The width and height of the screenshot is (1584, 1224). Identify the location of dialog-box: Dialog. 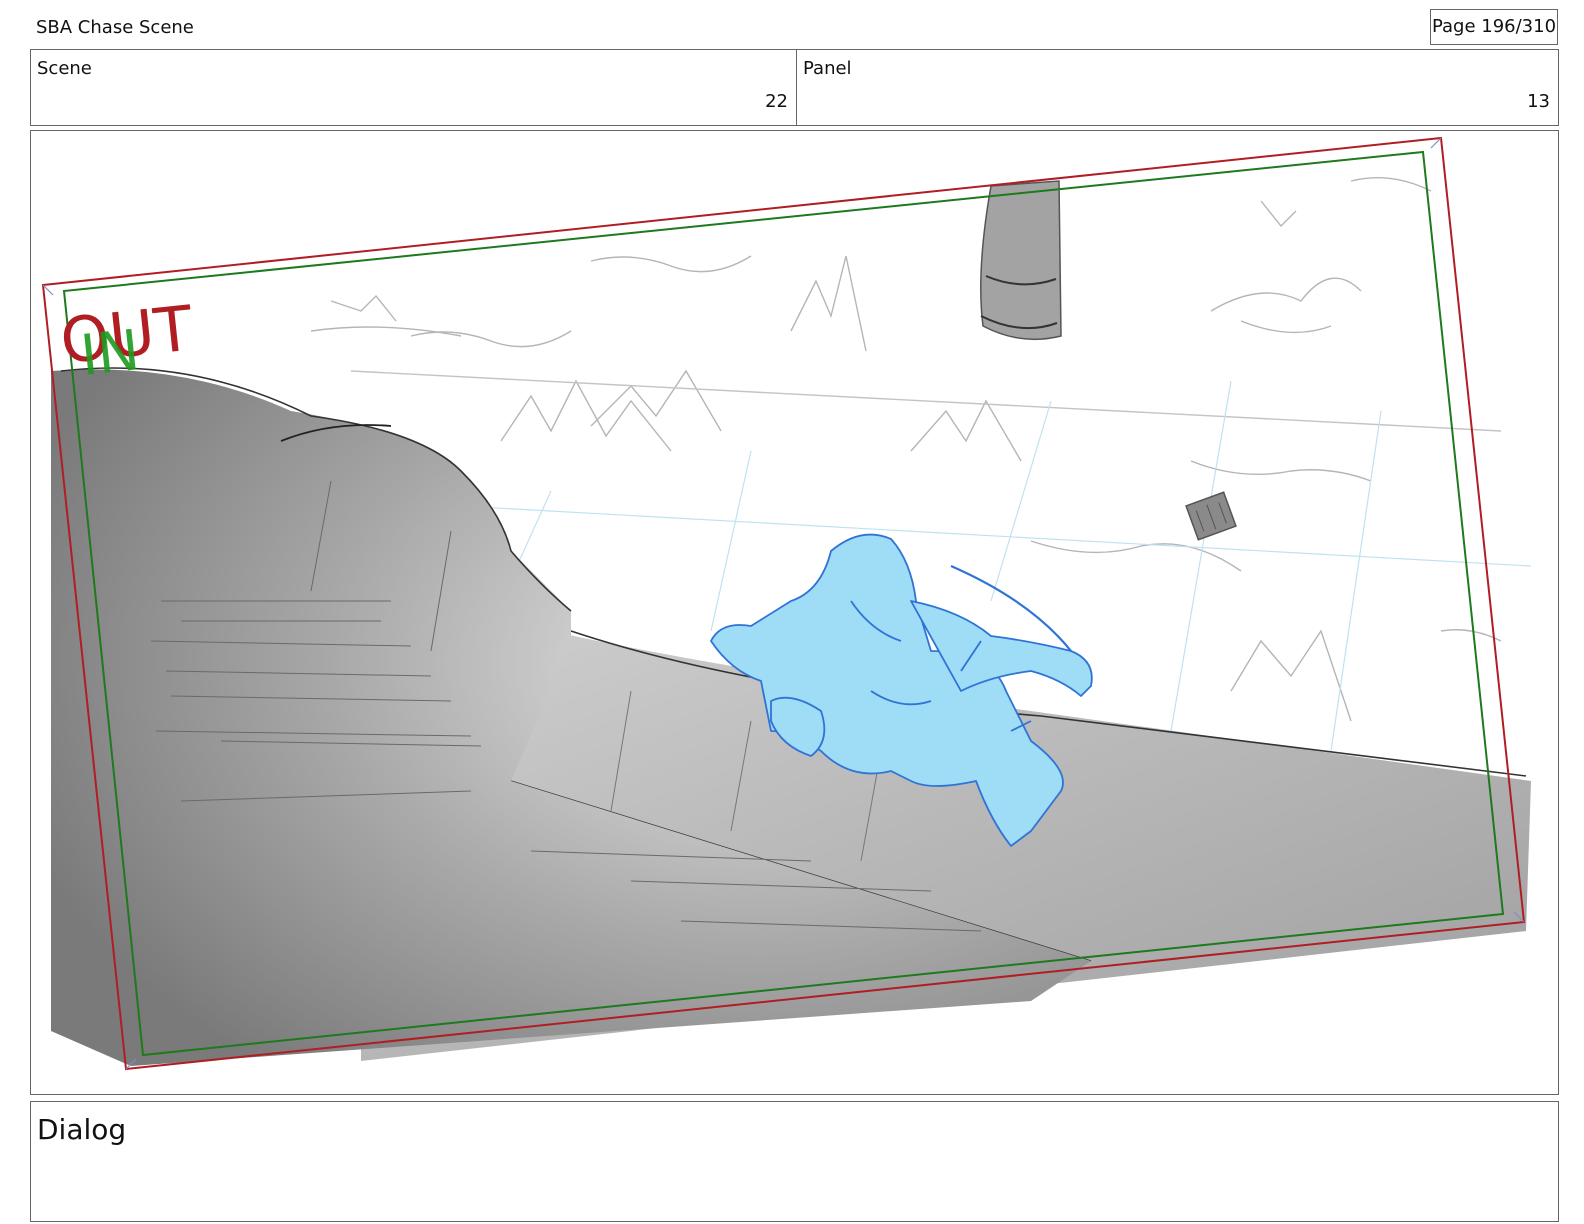
(794, 1161).